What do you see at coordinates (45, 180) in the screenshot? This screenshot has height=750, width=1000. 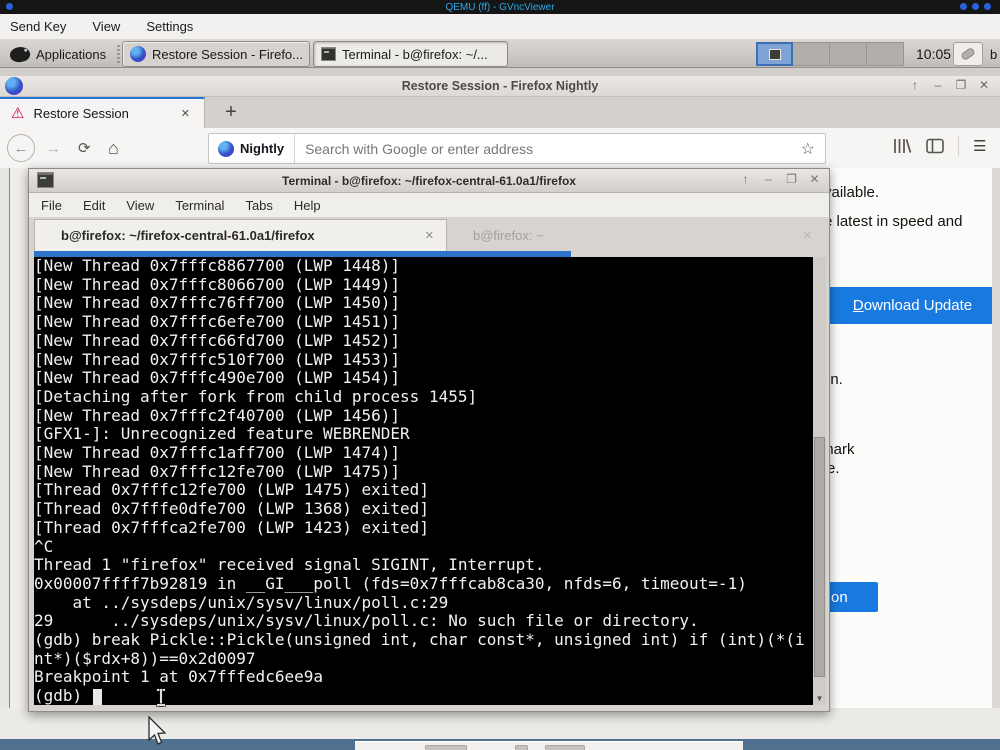 I see `terminal-app-icon` at bounding box center [45, 180].